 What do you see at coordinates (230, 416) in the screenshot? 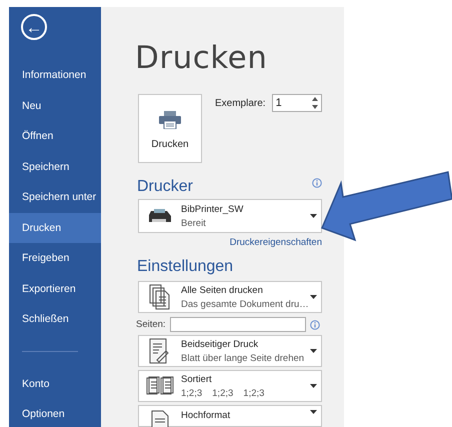
I see `setting-dropdown: Hochformat` at bounding box center [230, 416].